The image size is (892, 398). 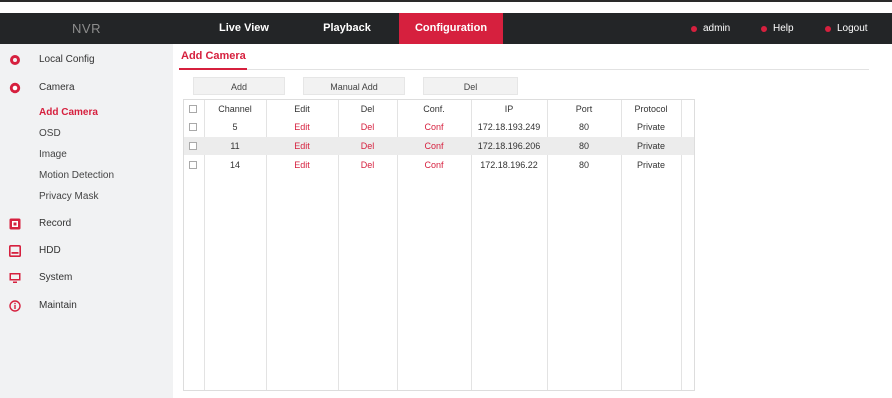 What do you see at coordinates (56, 277) in the screenshot?
I see `sidebar-item-label: System` at bounding box center [56, 277].